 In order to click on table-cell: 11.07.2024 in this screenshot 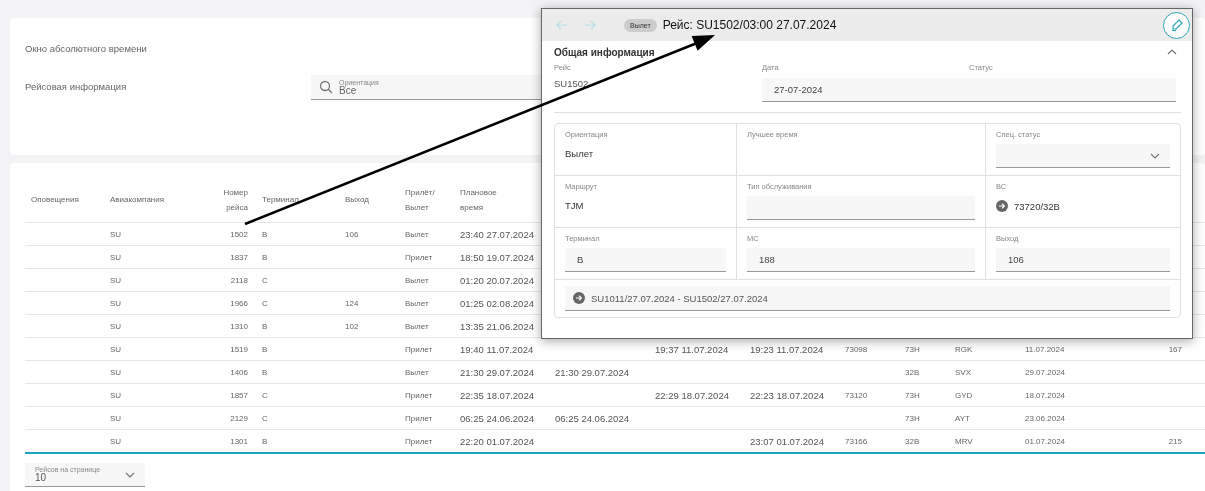, I will do `click(1045, 349)`.